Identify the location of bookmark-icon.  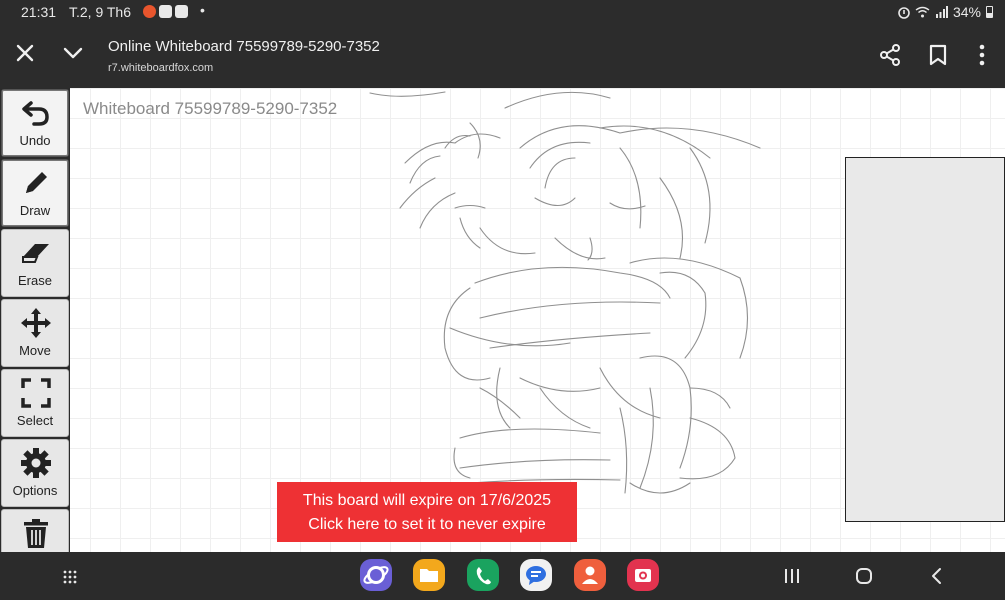
(938, 55).